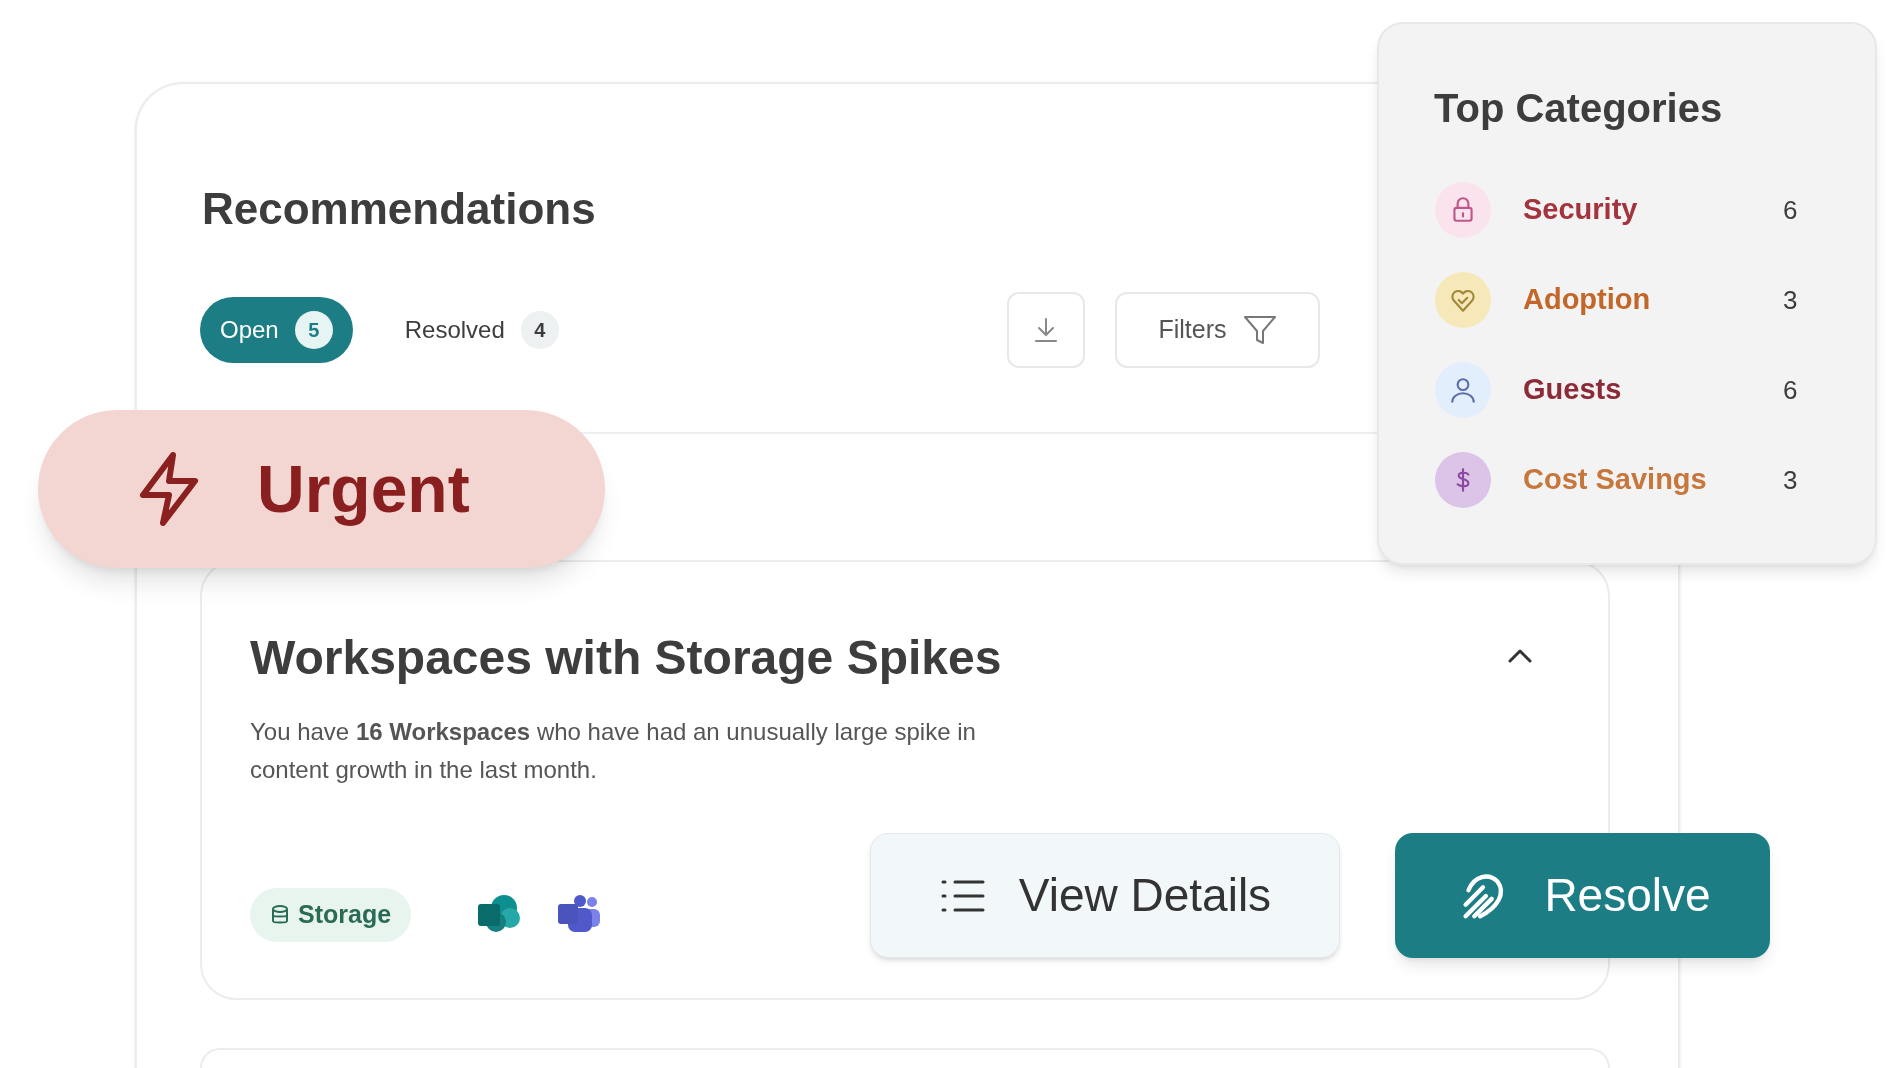 The image size is (1896, 1068). Describe the element at coordinates (579, 914) in the screenshot. I see `team-app-icon` at that location.